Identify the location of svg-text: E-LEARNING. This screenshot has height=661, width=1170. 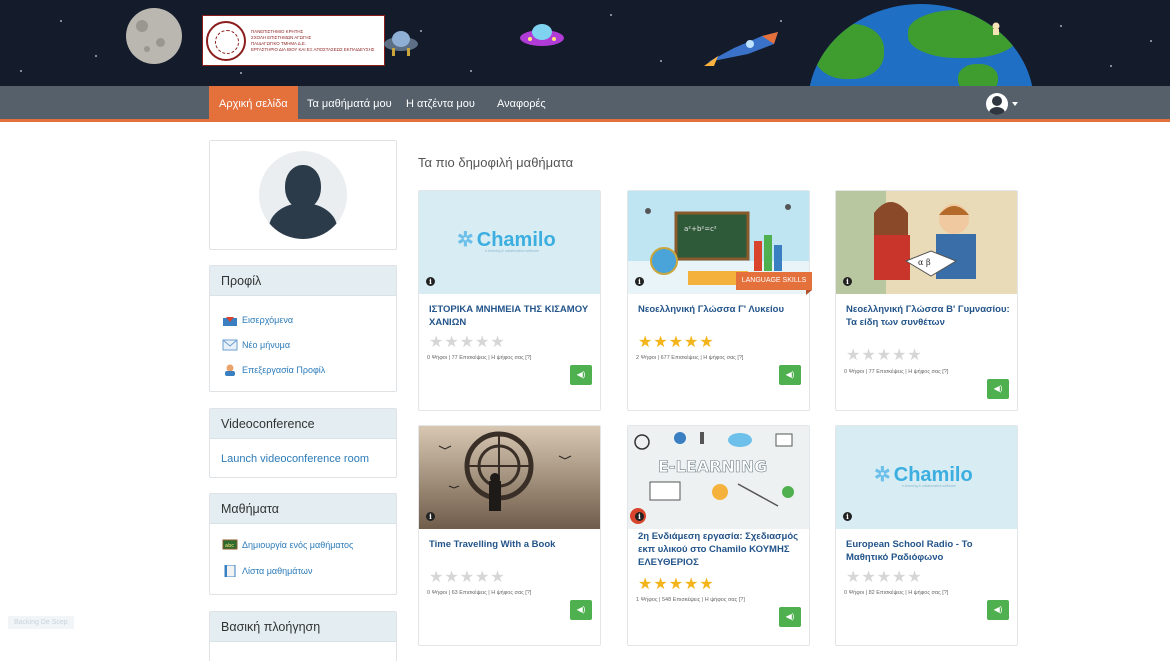
(712, 466).